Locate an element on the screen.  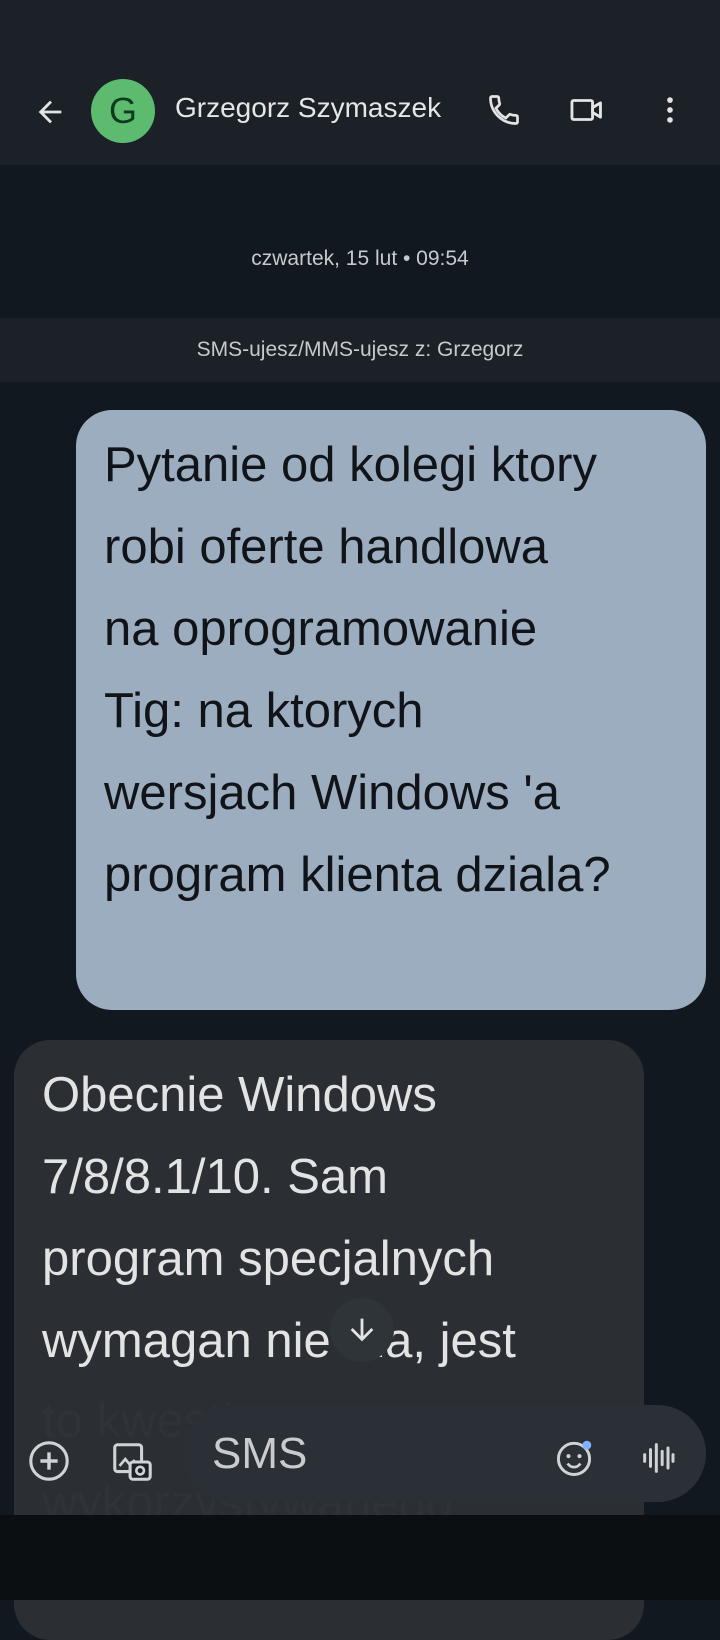
avatar: G is located at coordinates (123, 111).